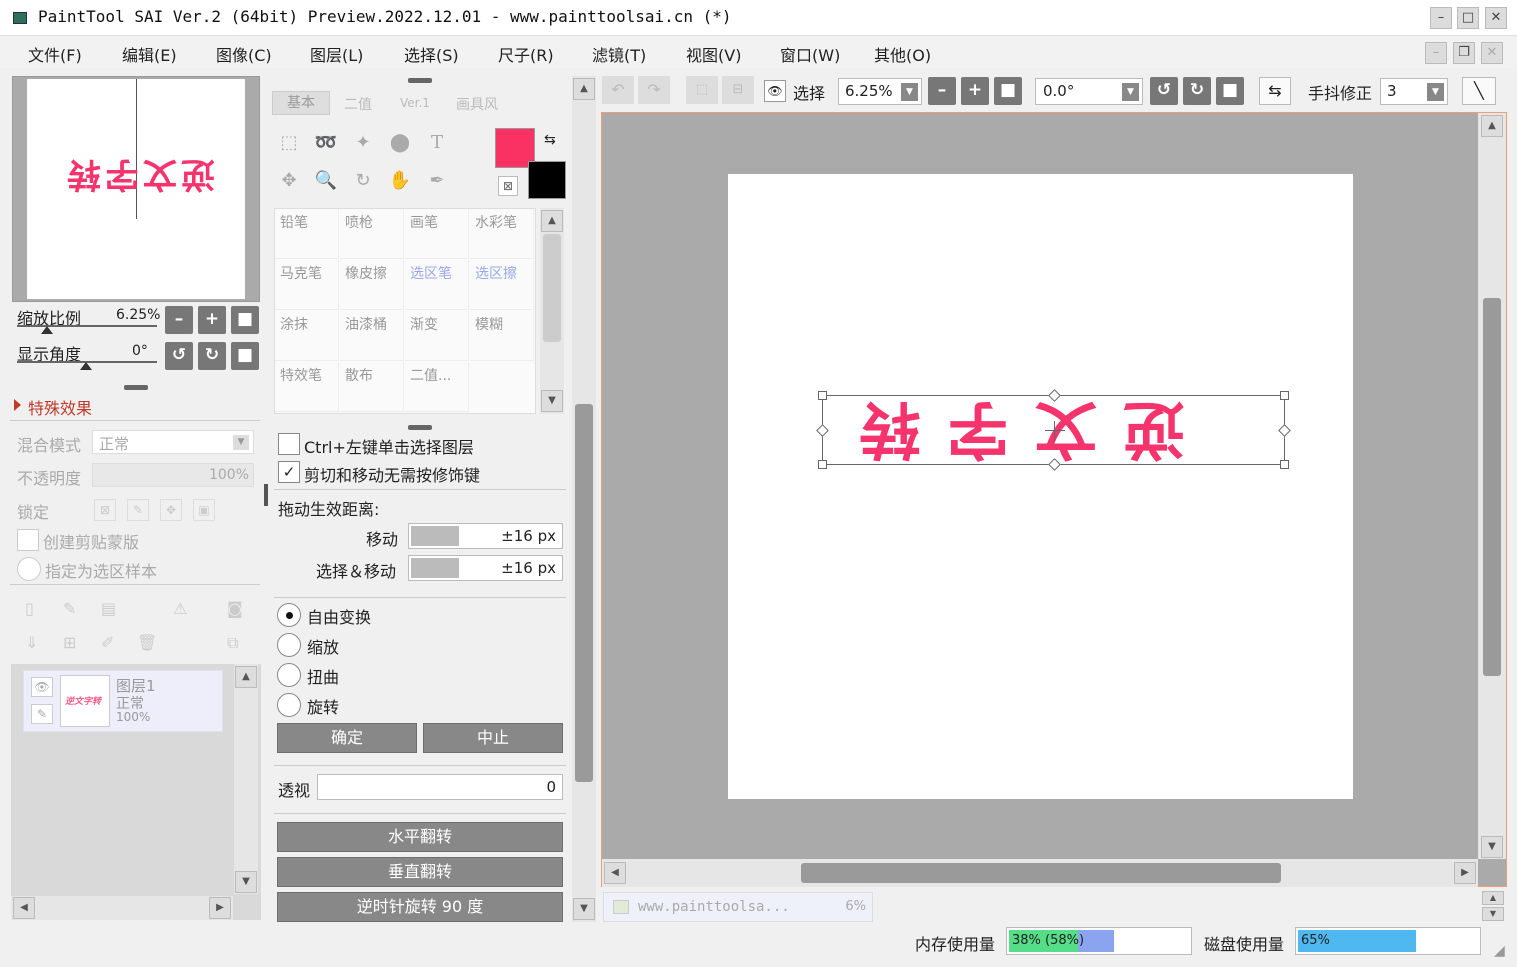 This screenshot has height=967, width=1517. What do you see at coordinates (326, 143) in the screenshot?
I see `lasso-icon: ➿` at bounding box center [326, 143].